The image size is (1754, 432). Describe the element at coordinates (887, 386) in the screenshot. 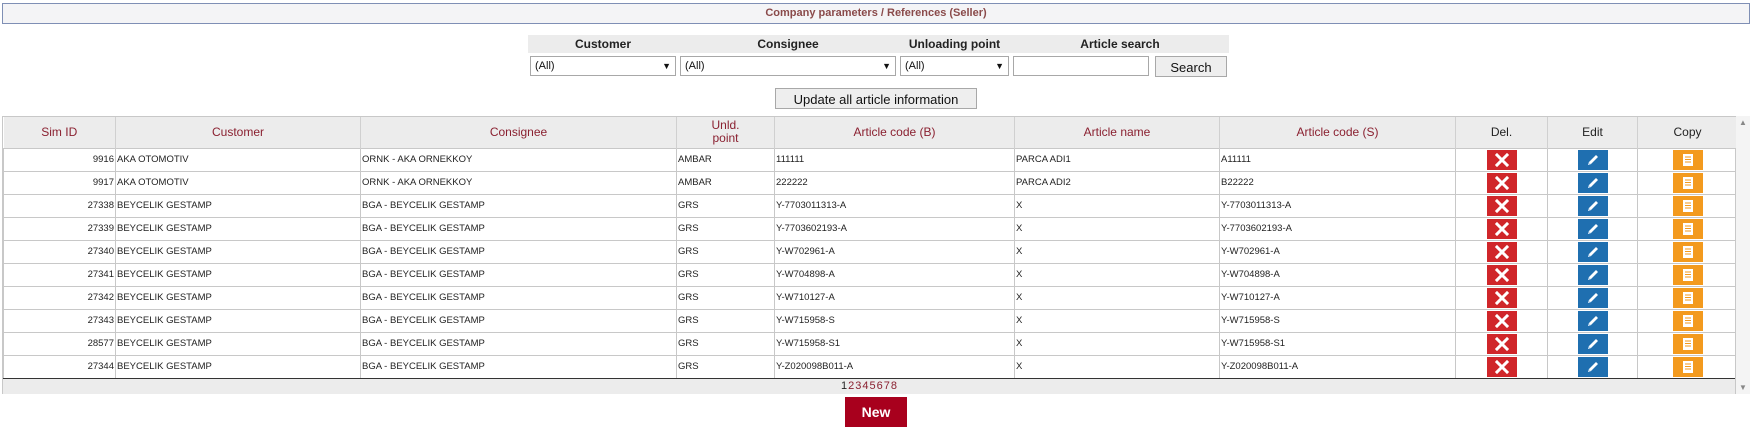

I see `page-7-link: 7` at that location.